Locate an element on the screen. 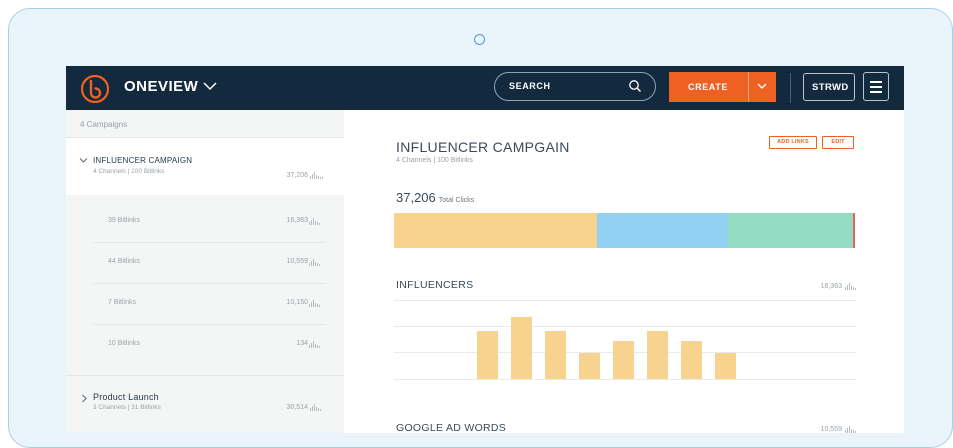 The width and height of the screenshot is (953, 448). bitlink-count: 44 Bitlinks is located at coordinates (124, 261).